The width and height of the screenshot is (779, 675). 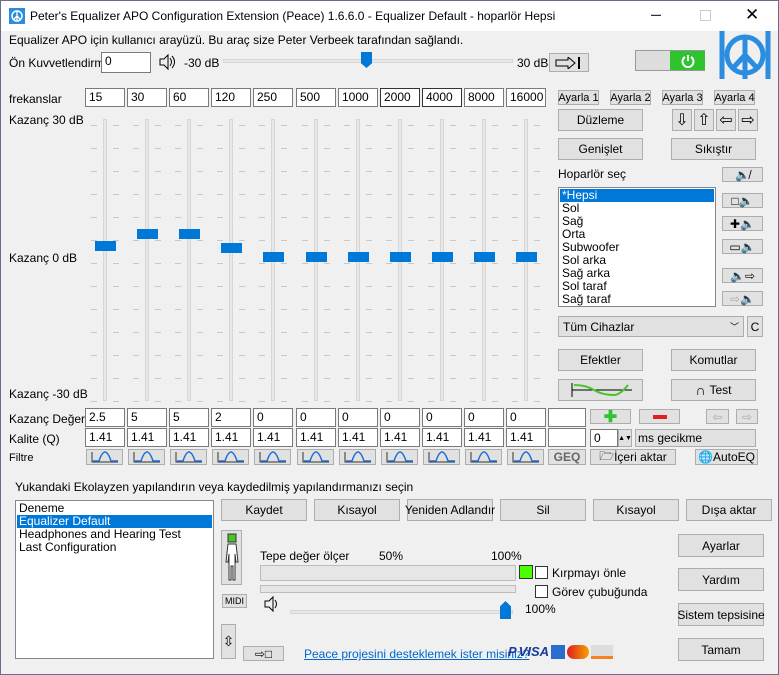 I want to click on tray-button: Sistem tepsisine, so click(x=721, y=614).